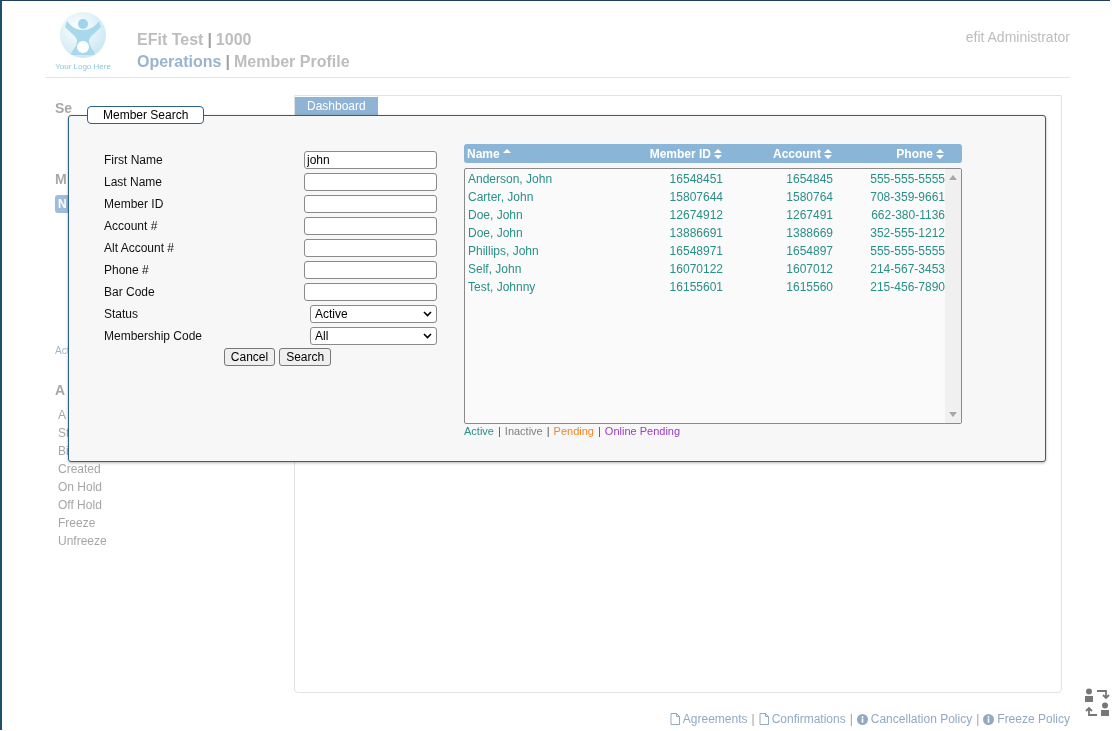 The width and height of the screenshot is (1112, 731). Describe the element at coordinates (675, 179) in the screenshot. I see `table-cell: 16548451` at that location.